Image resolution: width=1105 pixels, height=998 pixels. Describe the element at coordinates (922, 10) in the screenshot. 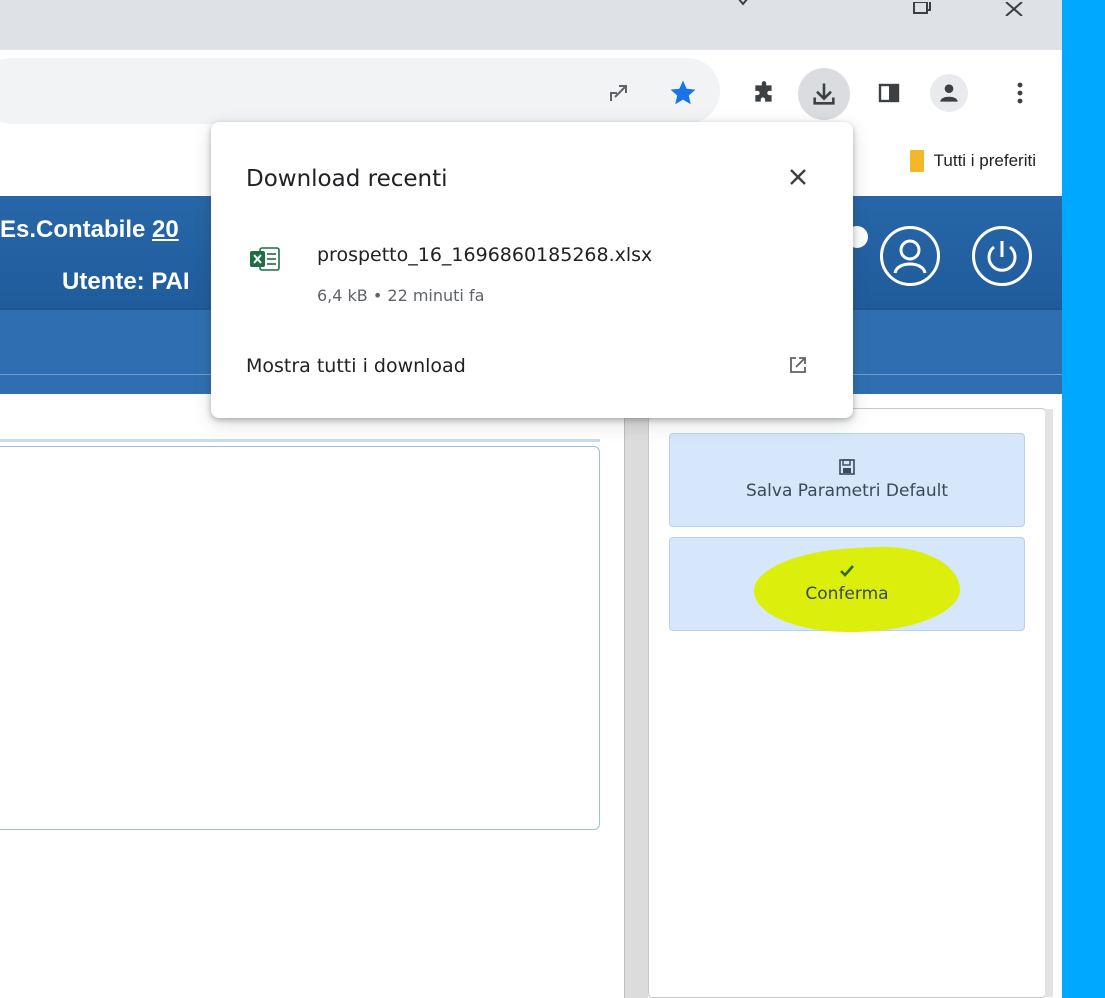

I see `restore-icon` at that location.